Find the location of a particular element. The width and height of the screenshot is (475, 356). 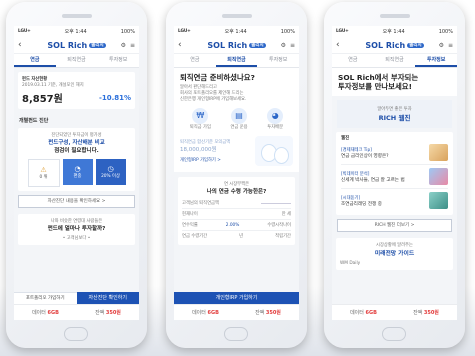

account-sub: 2019.03.11 기준, 개설포인 해지 is located at coordinates (53, 85).